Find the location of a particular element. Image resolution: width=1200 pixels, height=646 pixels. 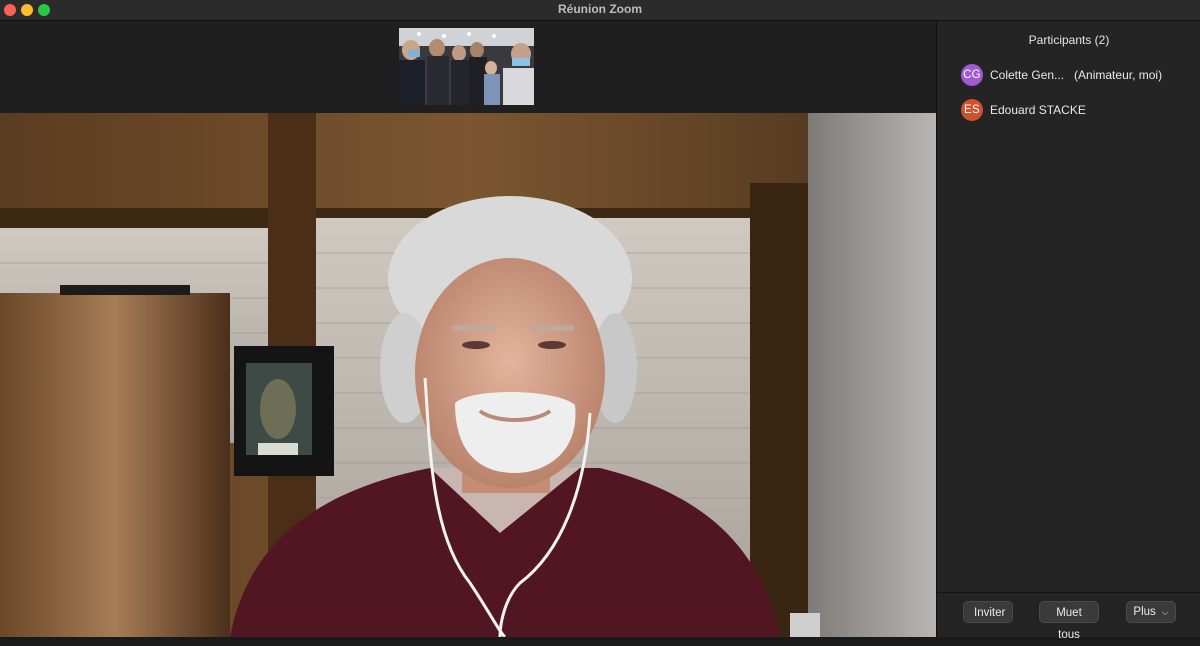

participant-role: (Animateur, moi) is located at coordinates (1118, 75).